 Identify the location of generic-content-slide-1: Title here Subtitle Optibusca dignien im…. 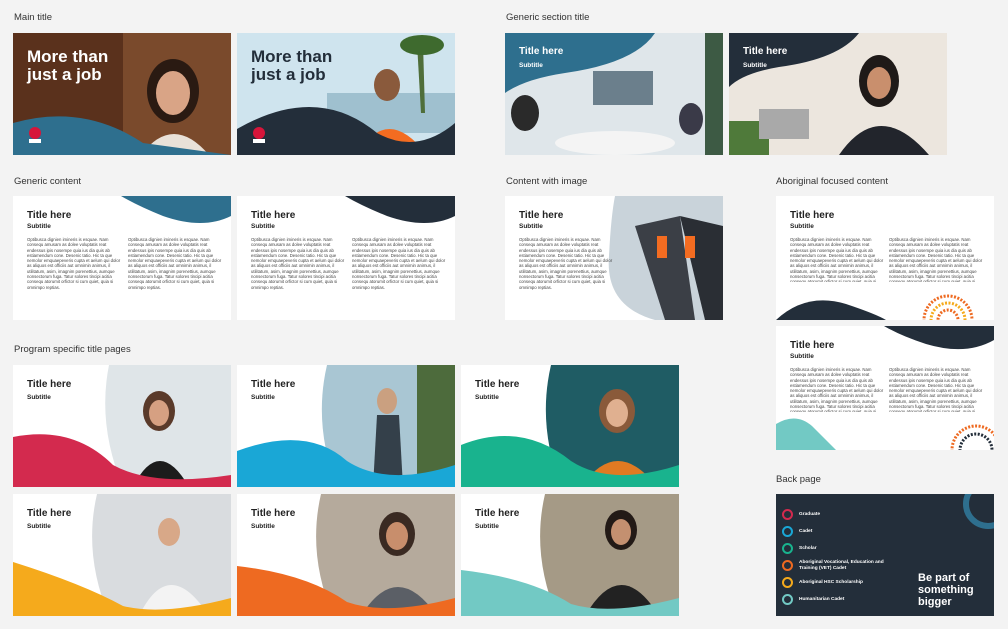
(122, 258).